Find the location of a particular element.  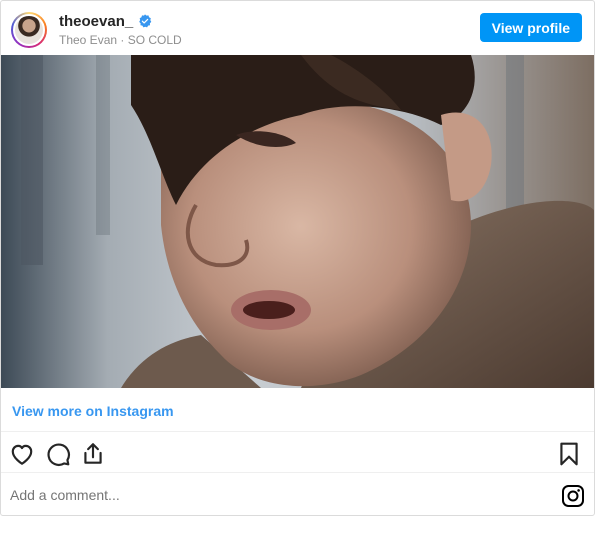

verified-badge-icon is located at coordinates (145, 21).